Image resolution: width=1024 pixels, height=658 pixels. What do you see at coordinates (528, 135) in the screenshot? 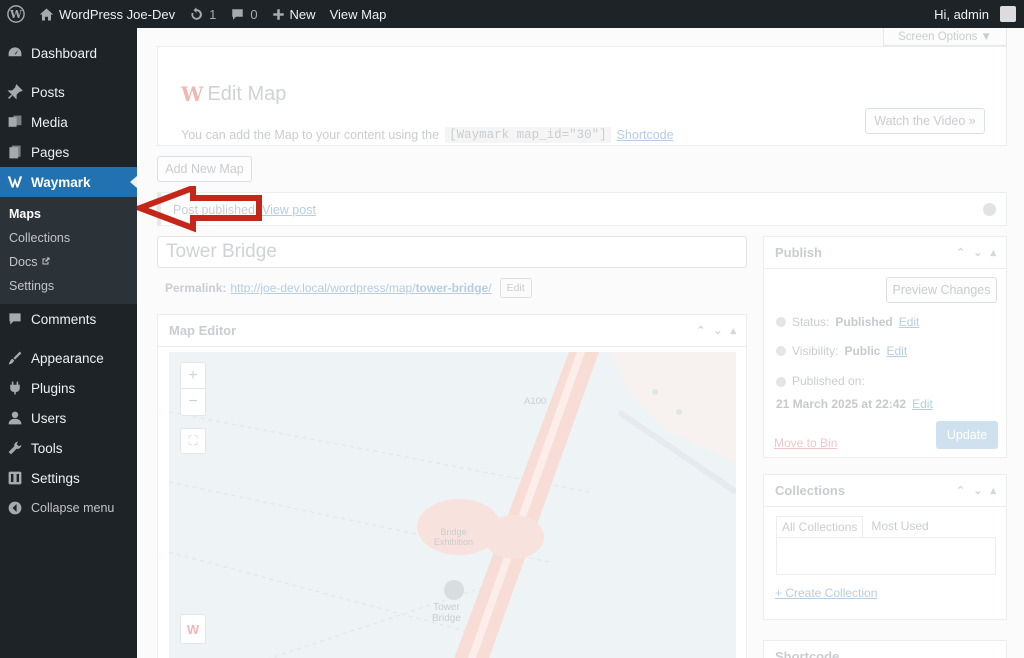
I see `shortcode-code: [Waymark map_id="30"]` at bounding box center [528, 135].